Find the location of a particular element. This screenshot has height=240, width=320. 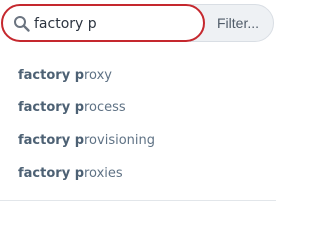

divider is located at coordinates (138, 200).